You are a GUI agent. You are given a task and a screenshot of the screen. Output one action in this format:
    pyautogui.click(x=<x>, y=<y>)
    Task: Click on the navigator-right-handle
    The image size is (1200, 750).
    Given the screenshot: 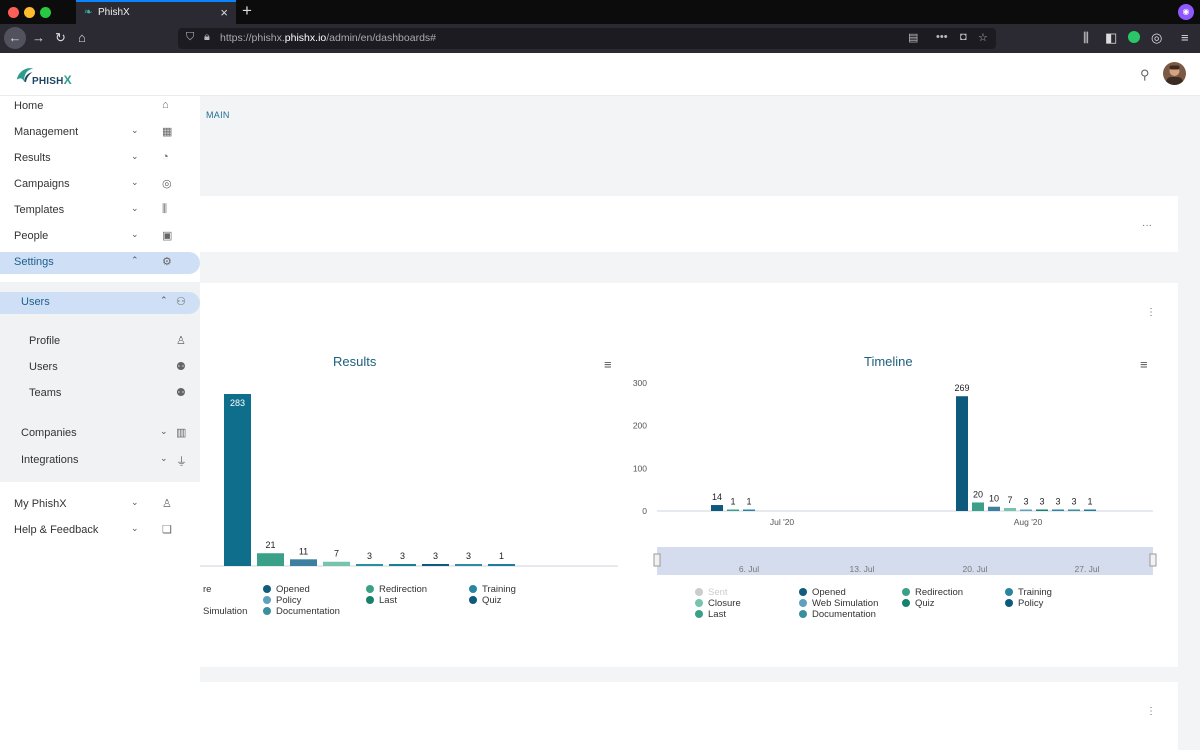 What is the action you would take?
    pyautogui.click(x=1153, y=560)
    